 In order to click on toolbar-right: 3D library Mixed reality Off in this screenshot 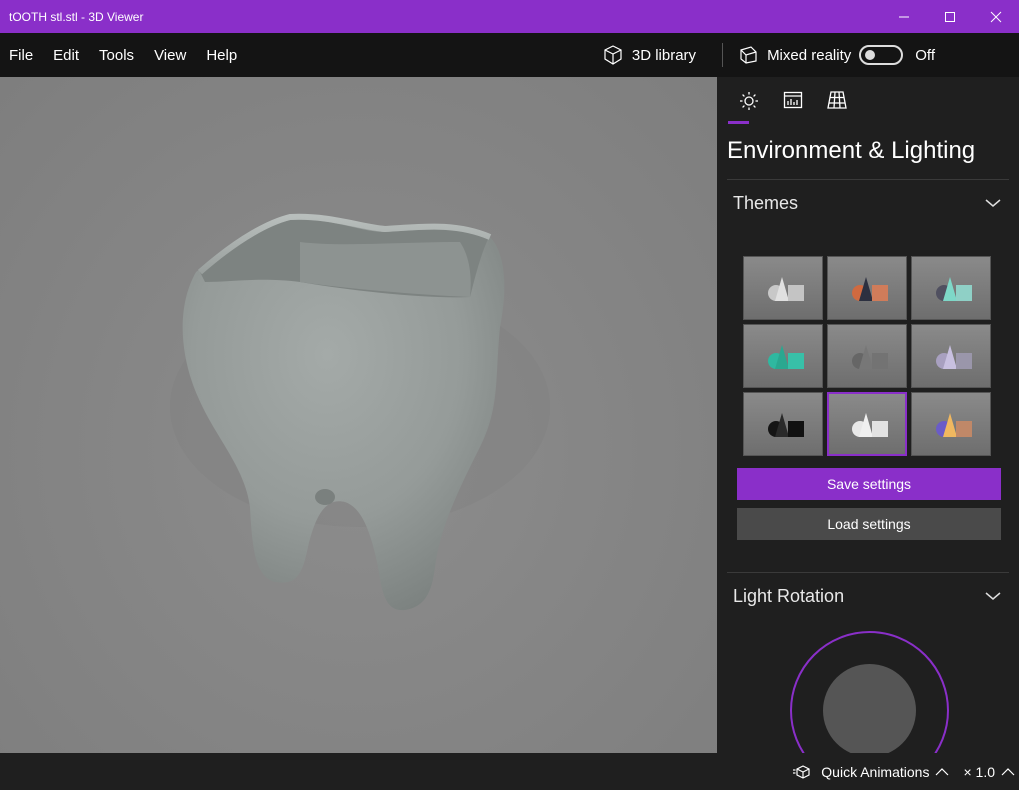, I will do `click(810, 55)`.